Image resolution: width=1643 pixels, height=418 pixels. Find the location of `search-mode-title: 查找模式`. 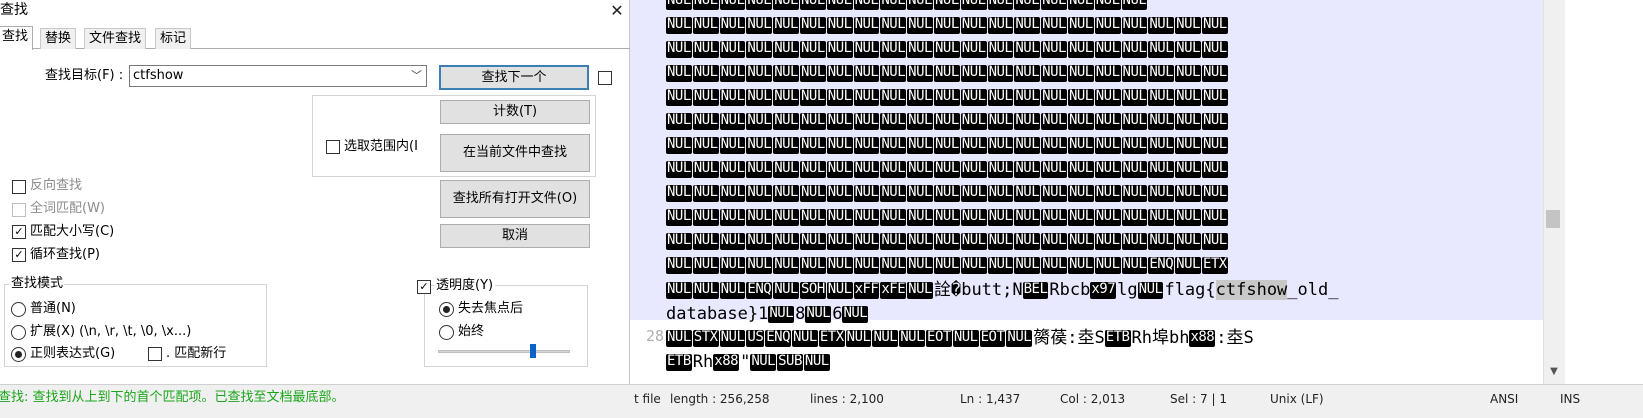

search-mode-title: 查找模式 is located at coordinates (37, 284).